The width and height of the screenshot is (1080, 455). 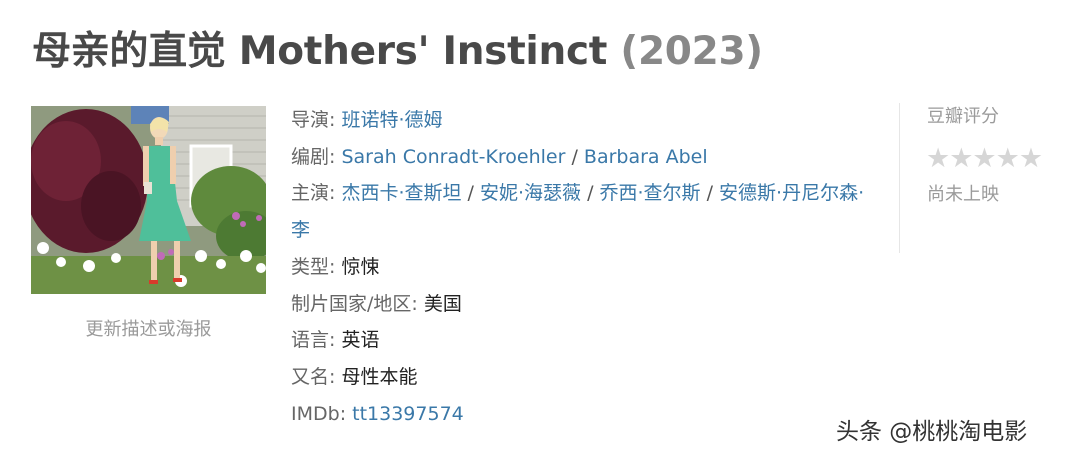 I want to click on page-title: 母亲的直觉 Mothers' Instinct (2023), so click(x=397, y=48).